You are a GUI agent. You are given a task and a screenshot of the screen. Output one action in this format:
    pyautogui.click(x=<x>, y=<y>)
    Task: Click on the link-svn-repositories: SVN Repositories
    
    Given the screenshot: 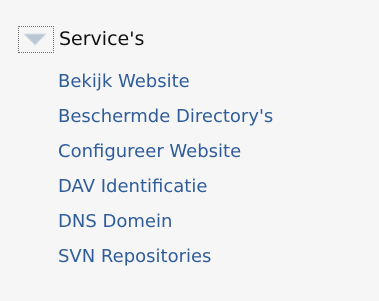 What is the action you would take?
    pyautogui.click(x=134, y=256)
    